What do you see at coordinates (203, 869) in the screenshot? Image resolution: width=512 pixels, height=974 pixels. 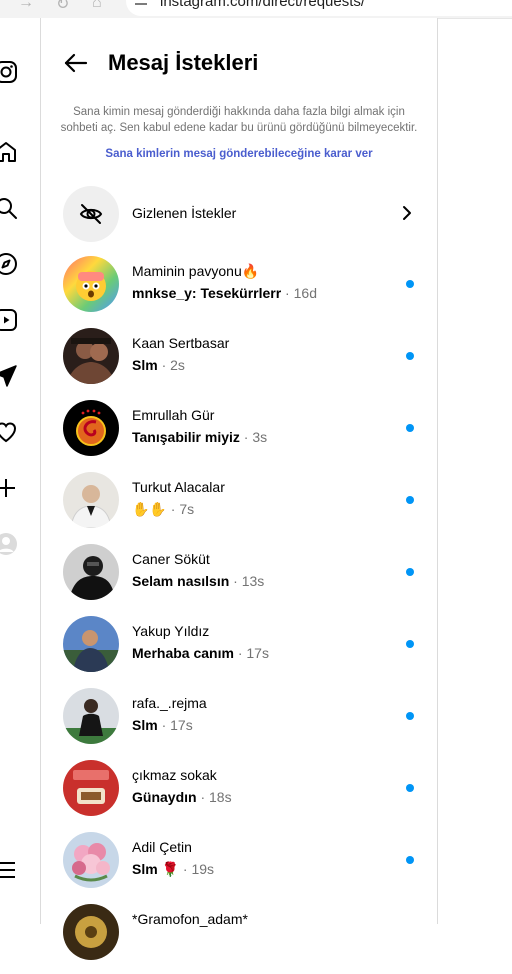 I see `request-time: 19s` at bounding box center [203, 869].